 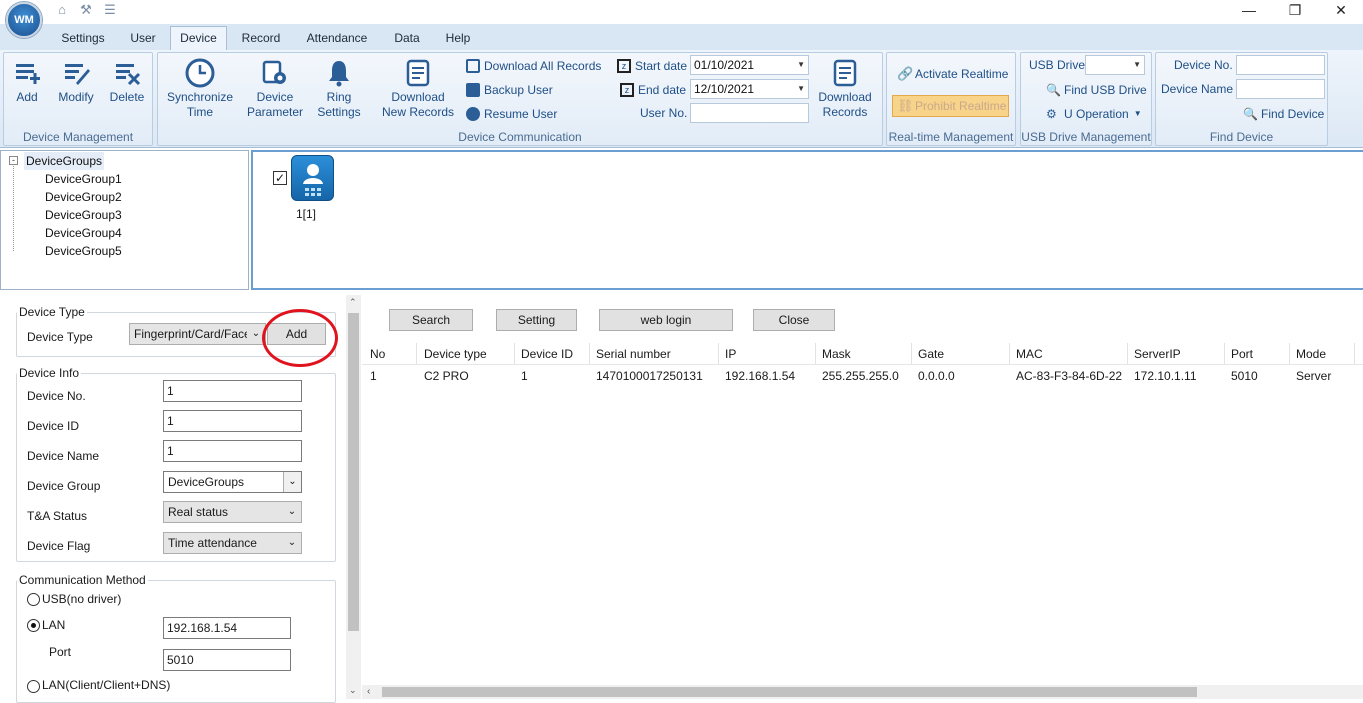 What do you see at coordinates (13, 160) in the screenshot?
I see `collapse-icon: -` at bounding box center [13, 160].